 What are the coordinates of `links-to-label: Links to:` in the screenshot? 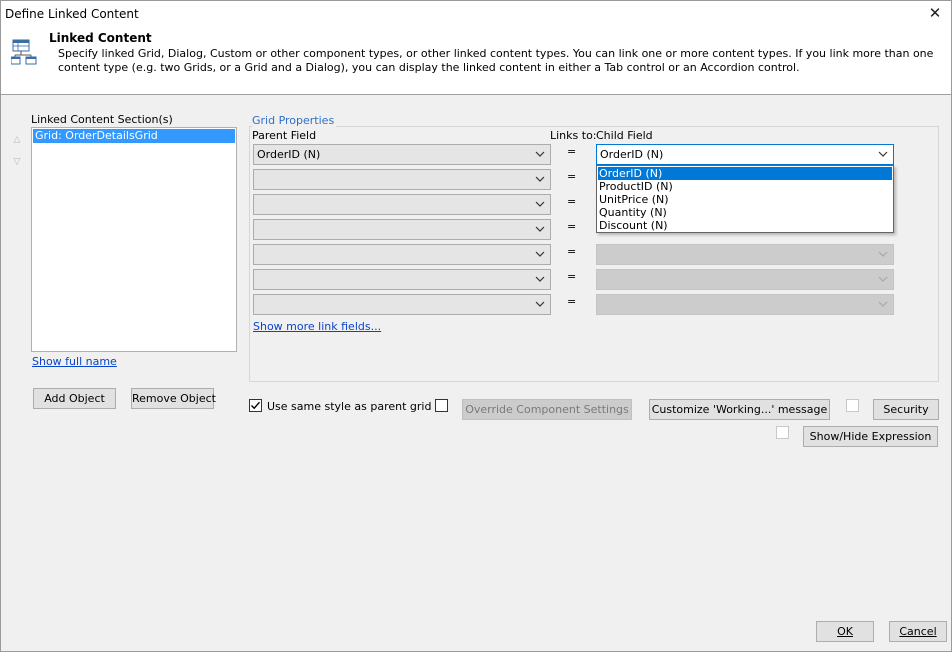 It's located at (573, 135).